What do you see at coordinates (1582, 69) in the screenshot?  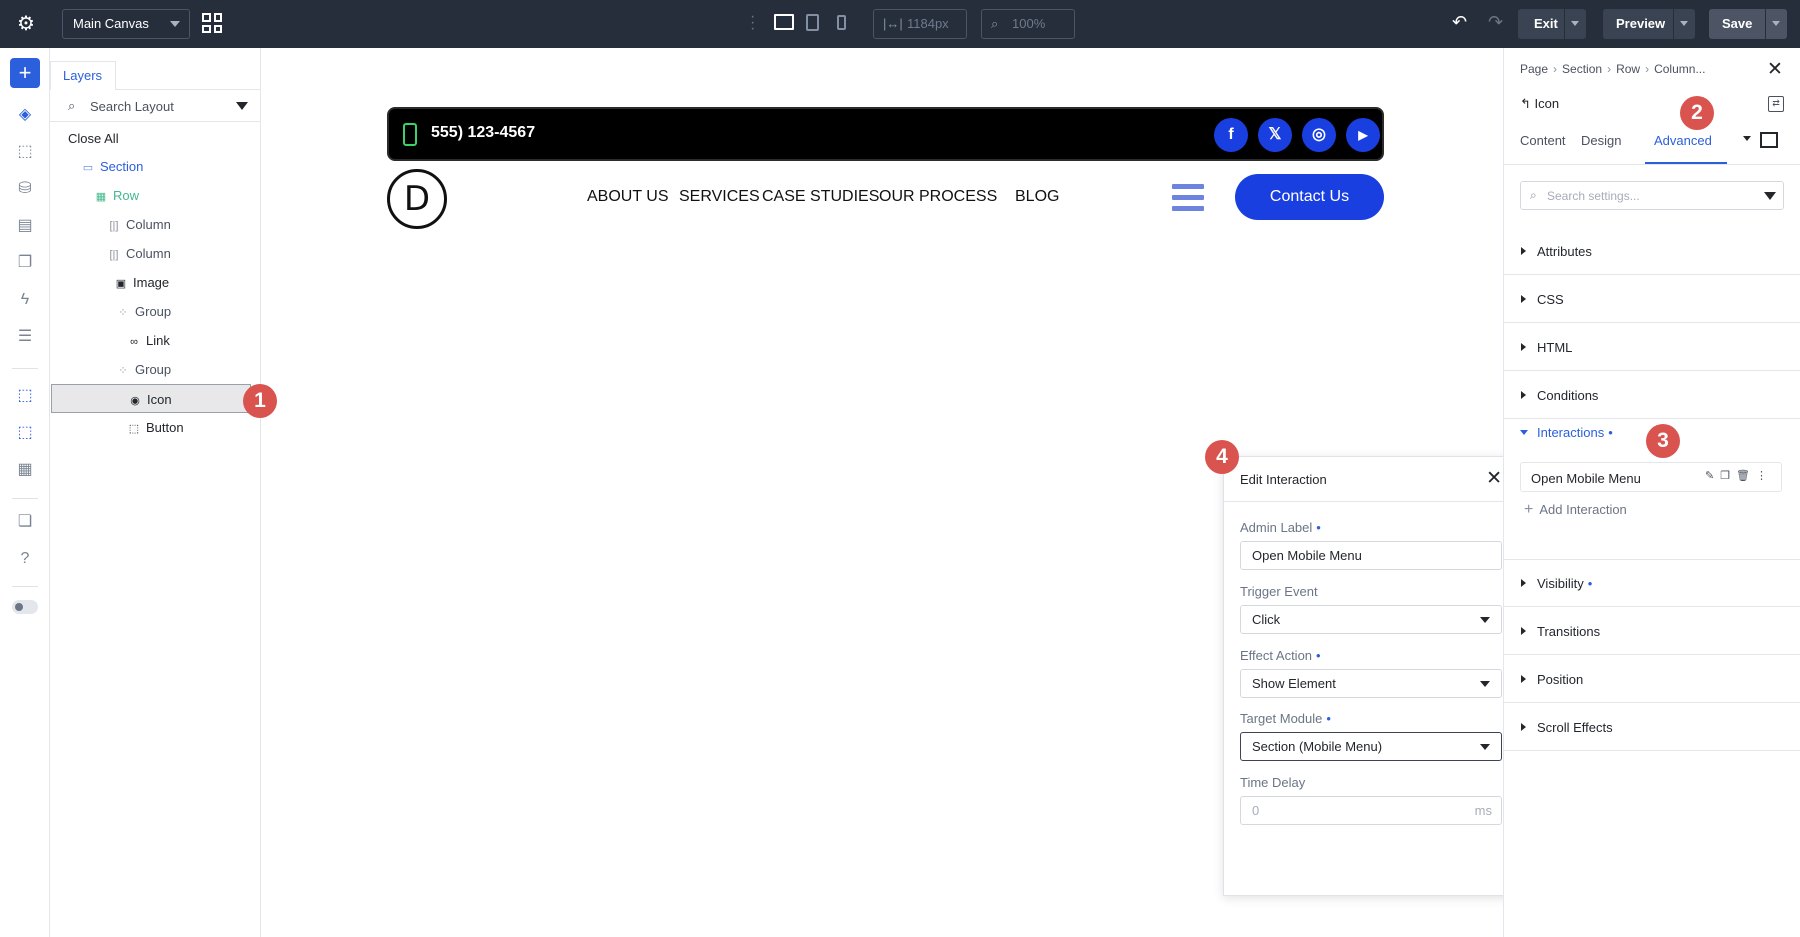 I see `breadcrumb-section: Section` at bounding box center [1582, 69].